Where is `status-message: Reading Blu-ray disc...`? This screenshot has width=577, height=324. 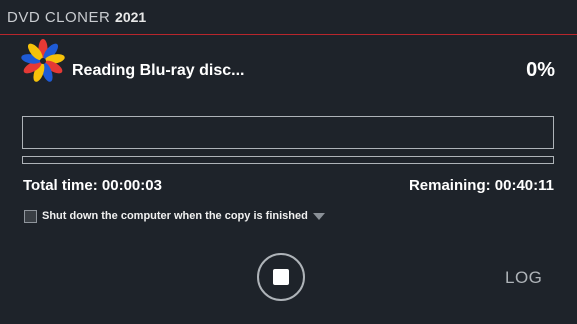
status-message: Reading Blu-ray disc... is located at coordinates (158, 70).